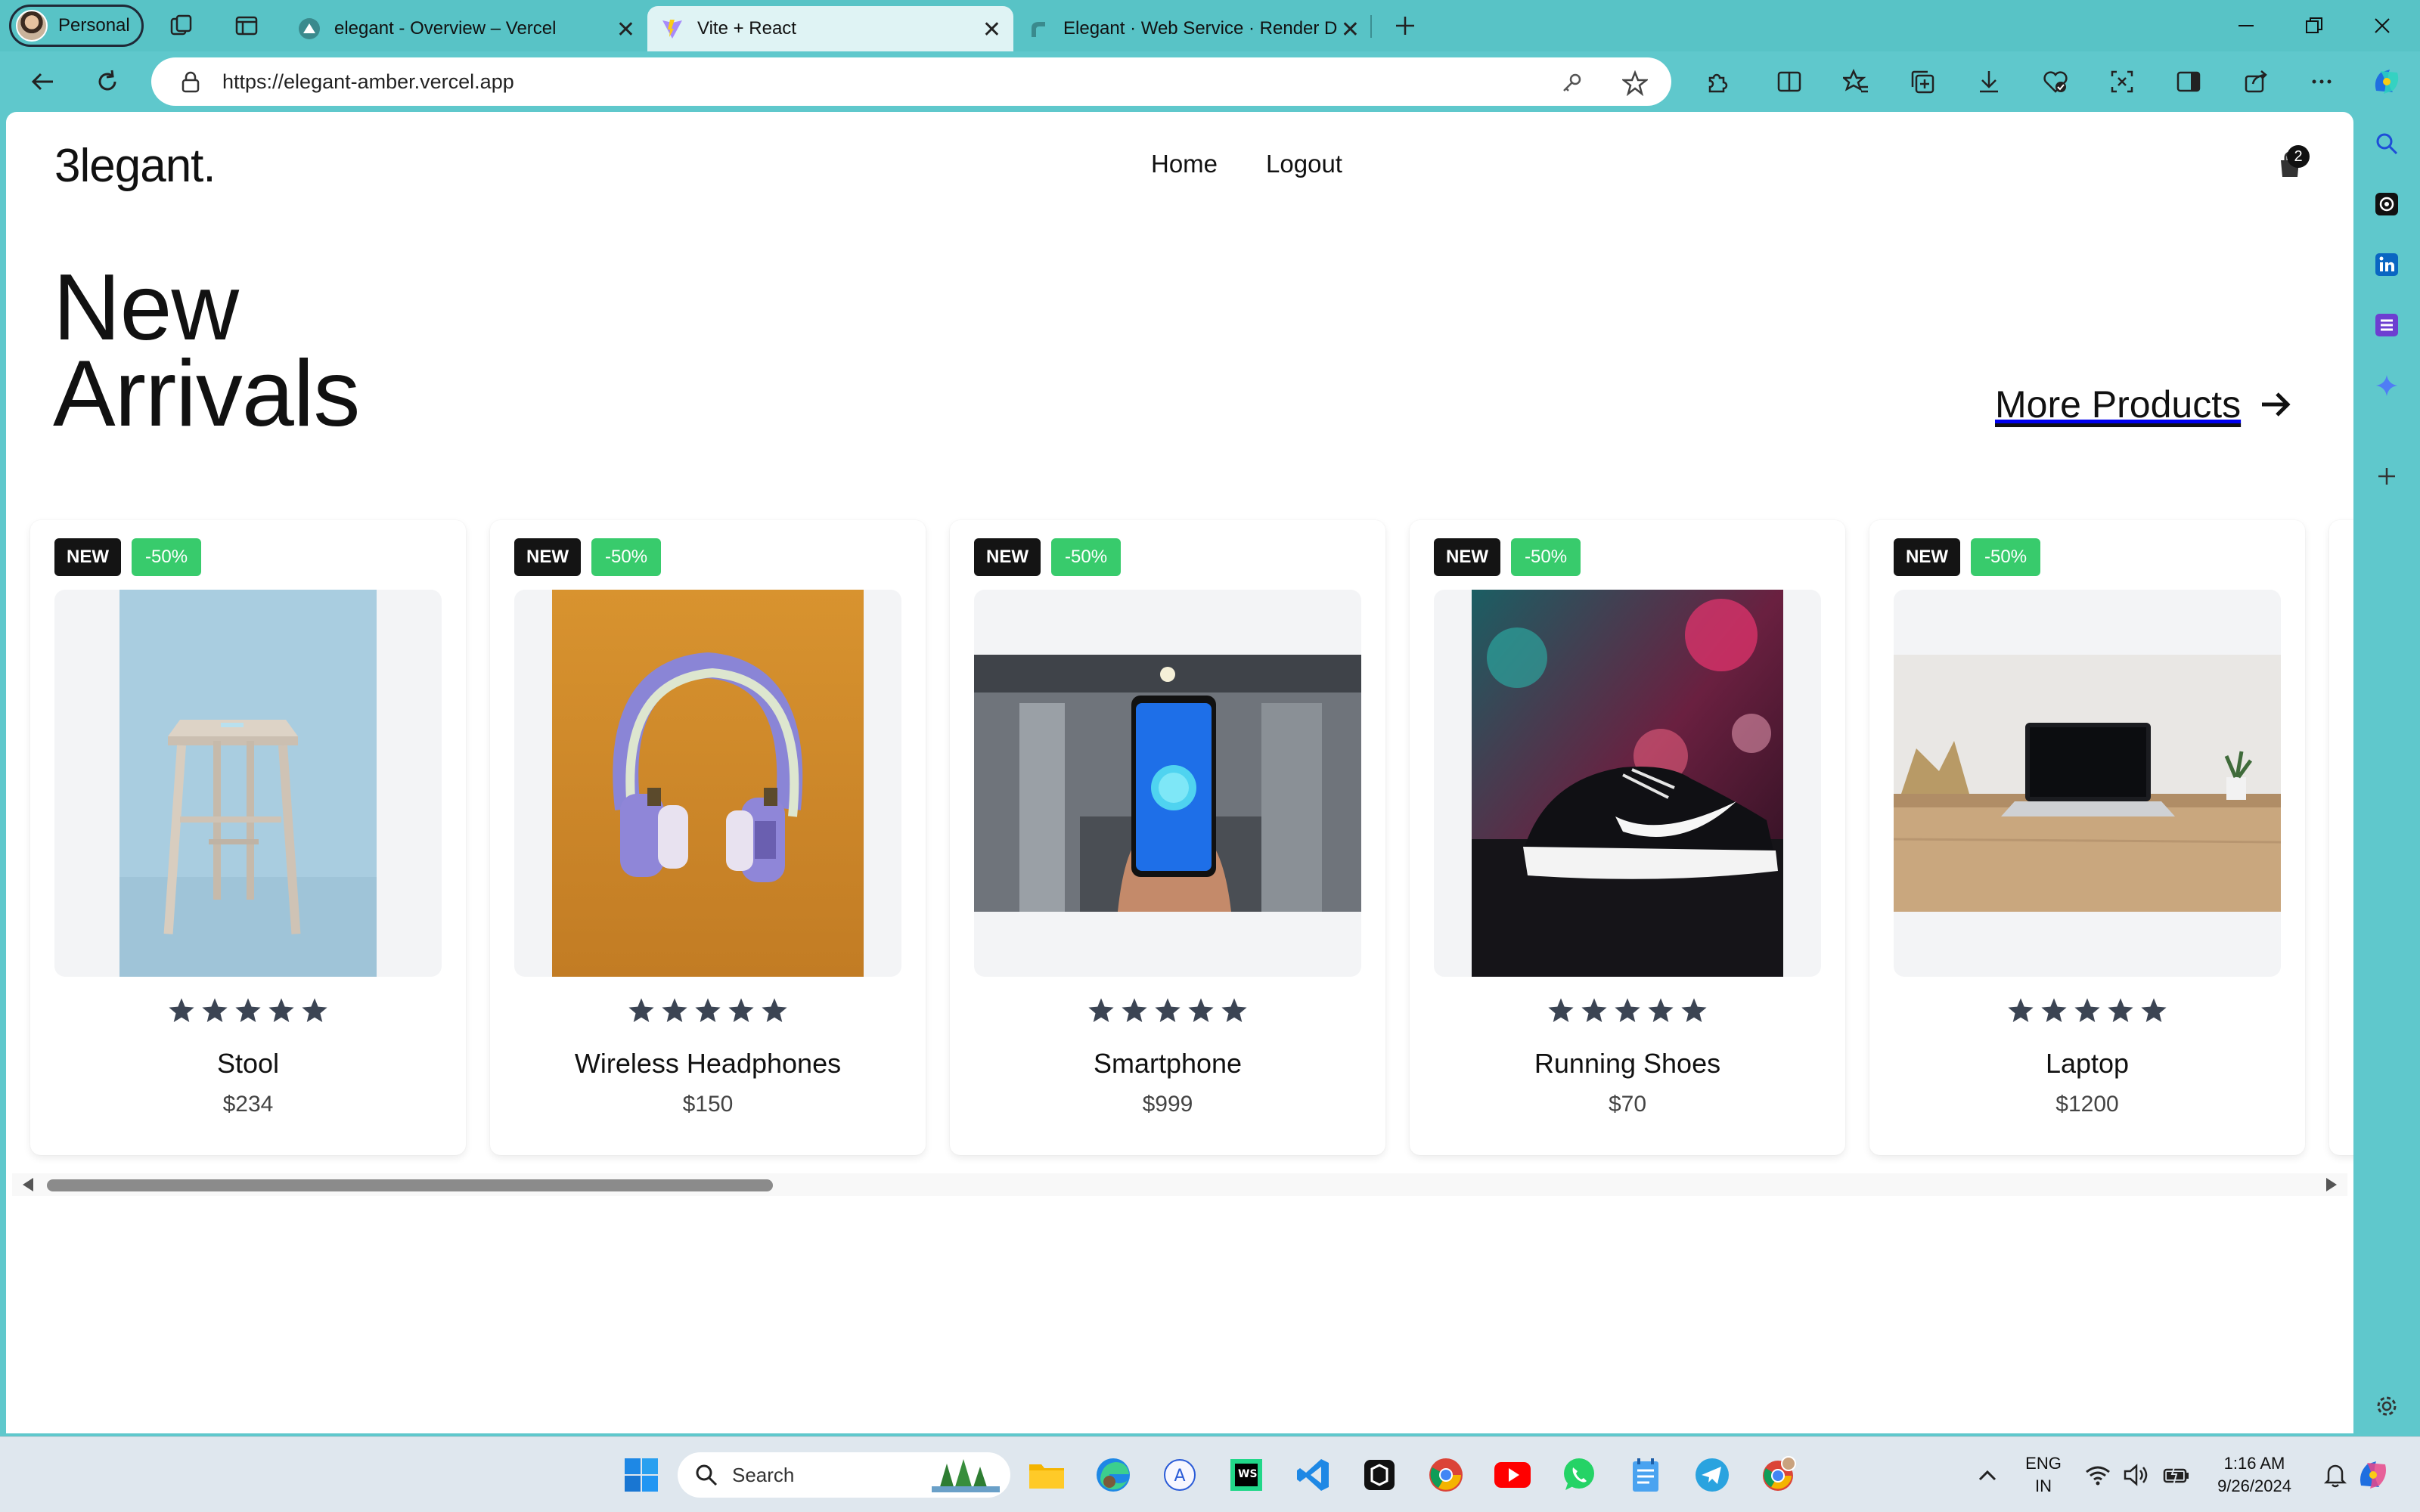 This screenshot has width=2420, height=1512. I want to click on product-card: NEW -50% Running Shoes $70, so click(1627, 838).